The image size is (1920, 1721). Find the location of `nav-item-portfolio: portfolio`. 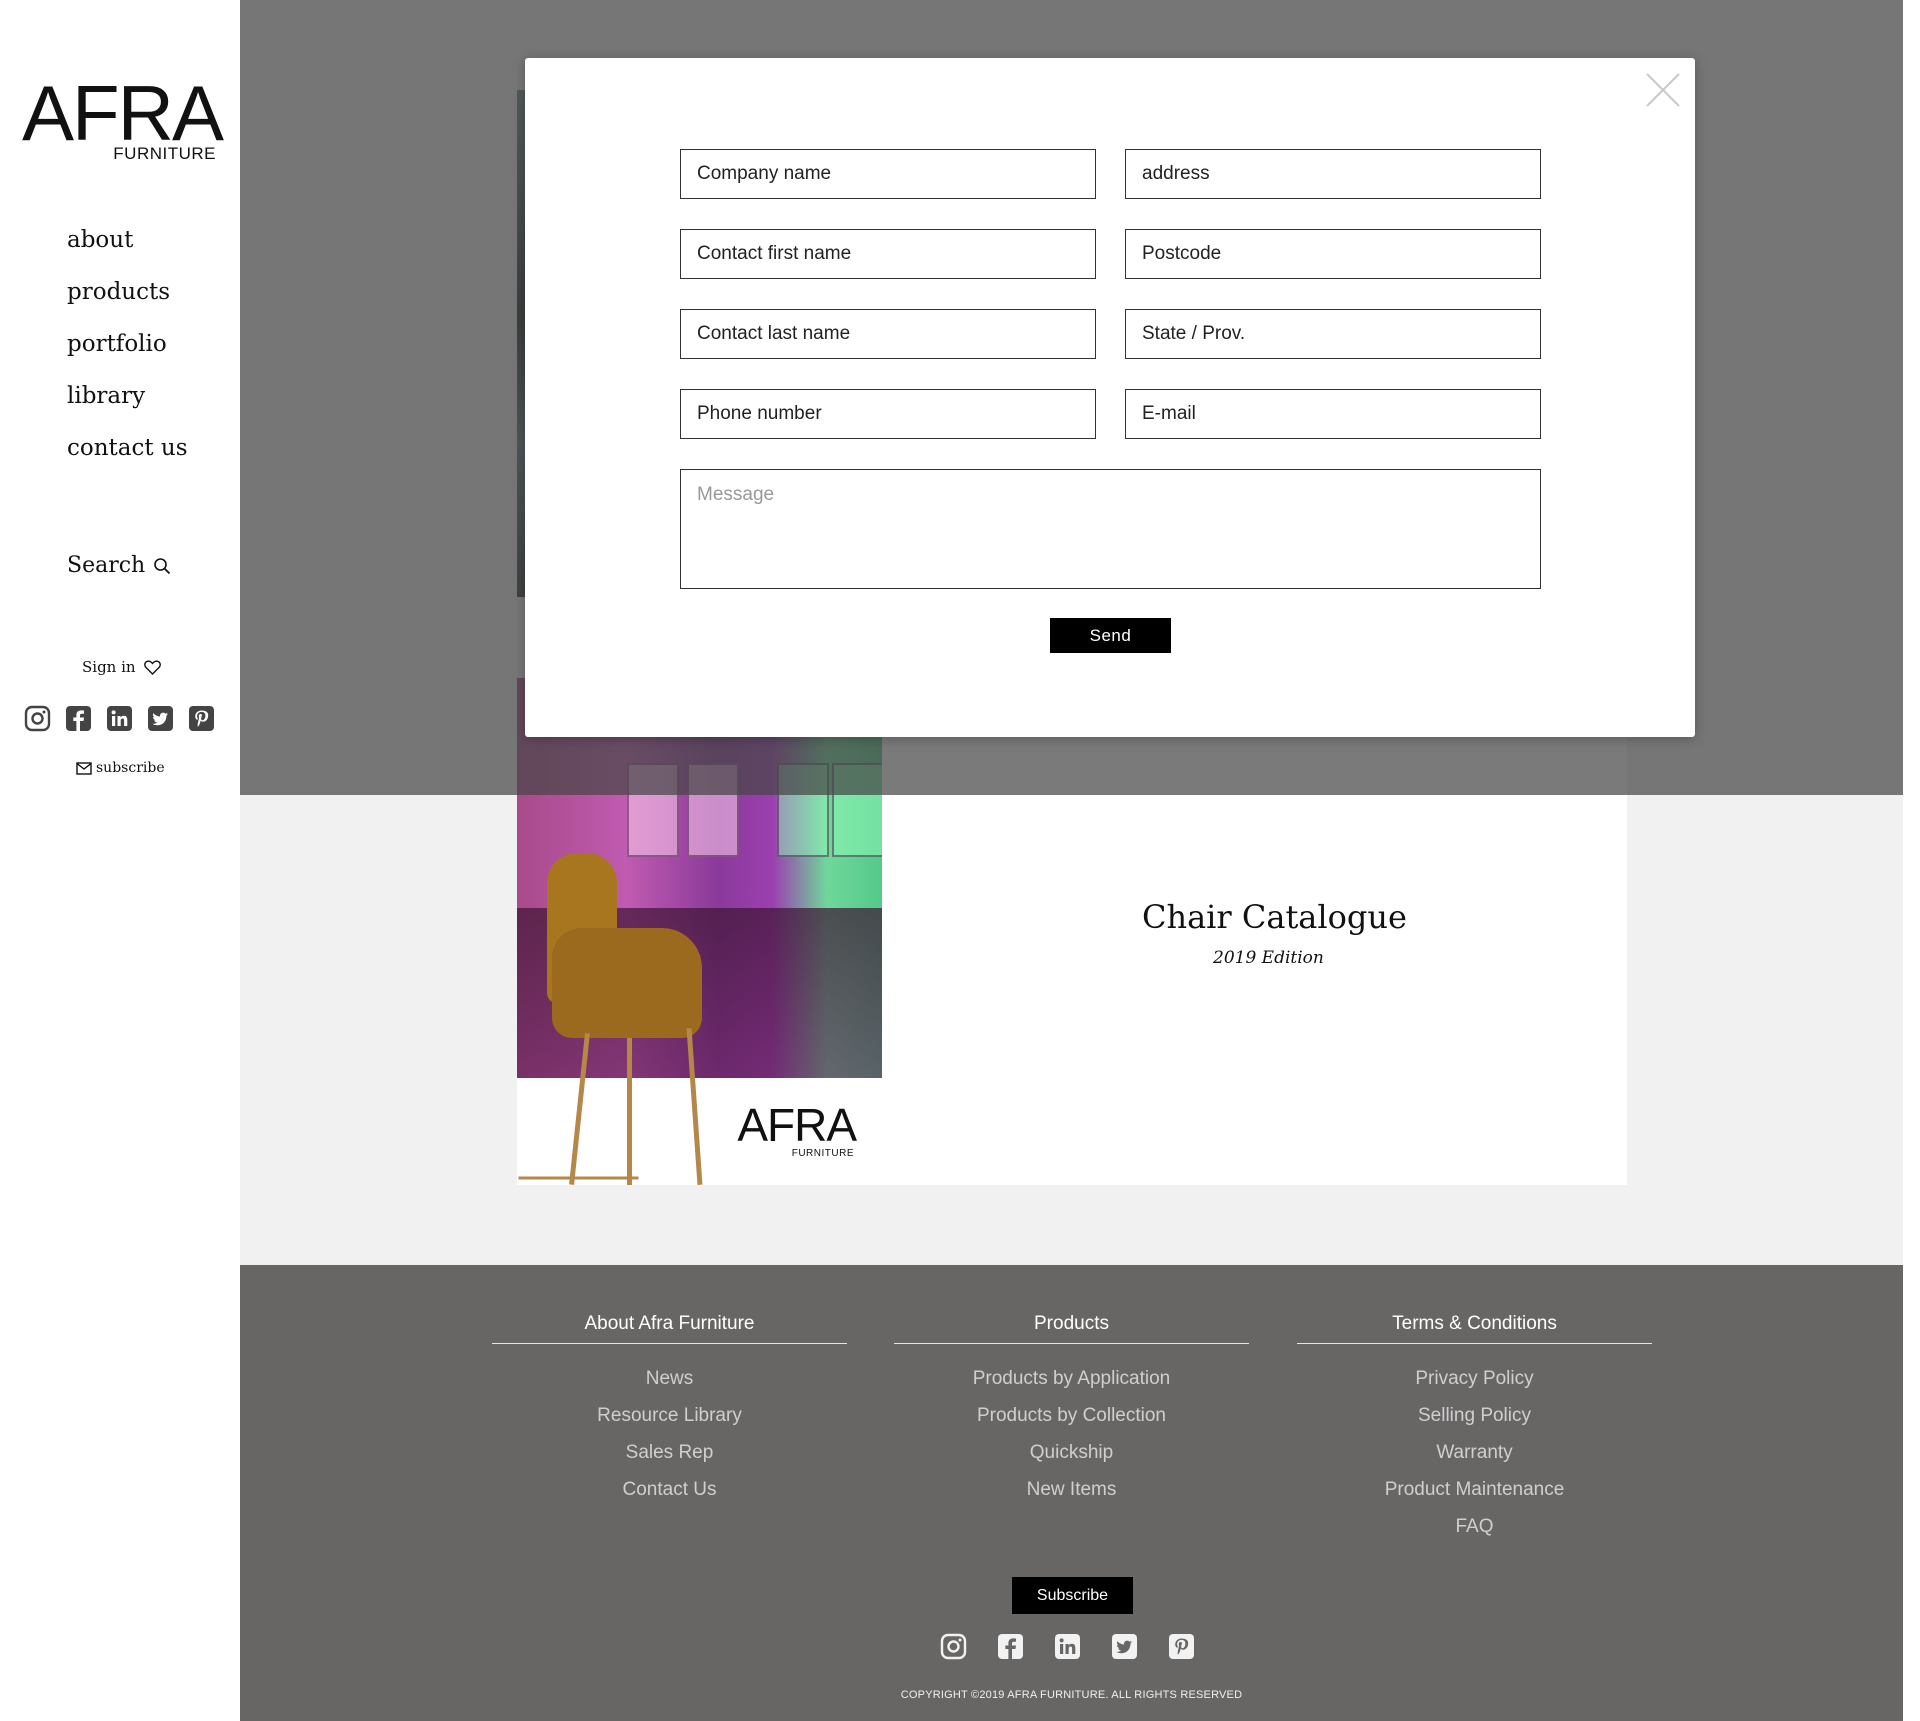

nav-item-portfolio: portfolio is located at coordinates (127, 352).